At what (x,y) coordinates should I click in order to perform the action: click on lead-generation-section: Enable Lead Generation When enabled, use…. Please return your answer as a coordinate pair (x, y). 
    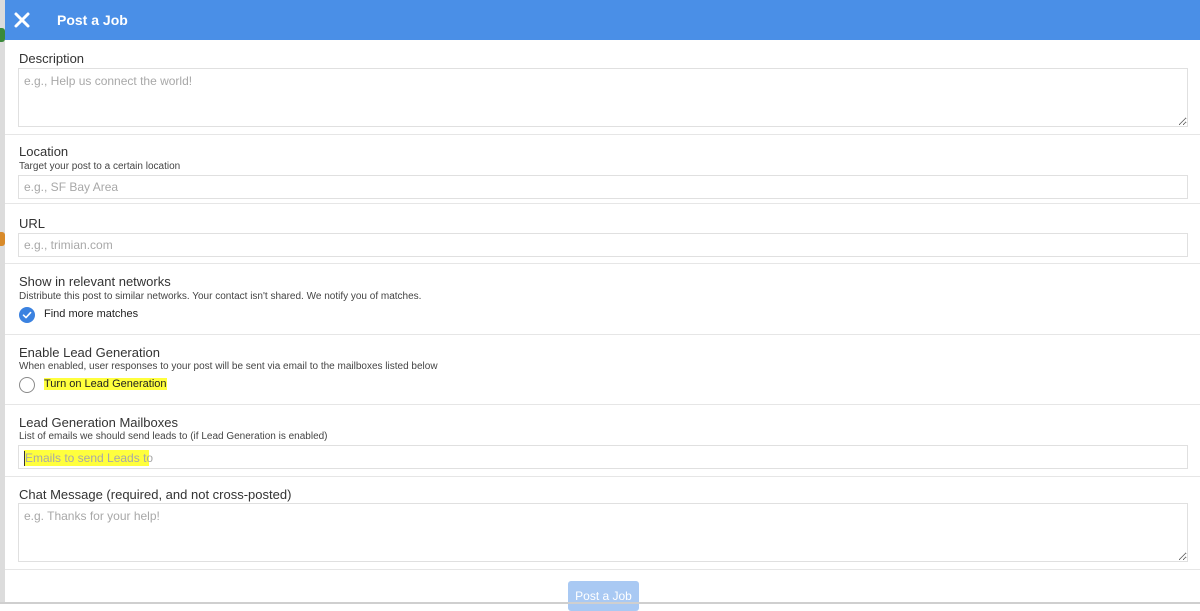
    Looking at the image, I should click on (602, 370).